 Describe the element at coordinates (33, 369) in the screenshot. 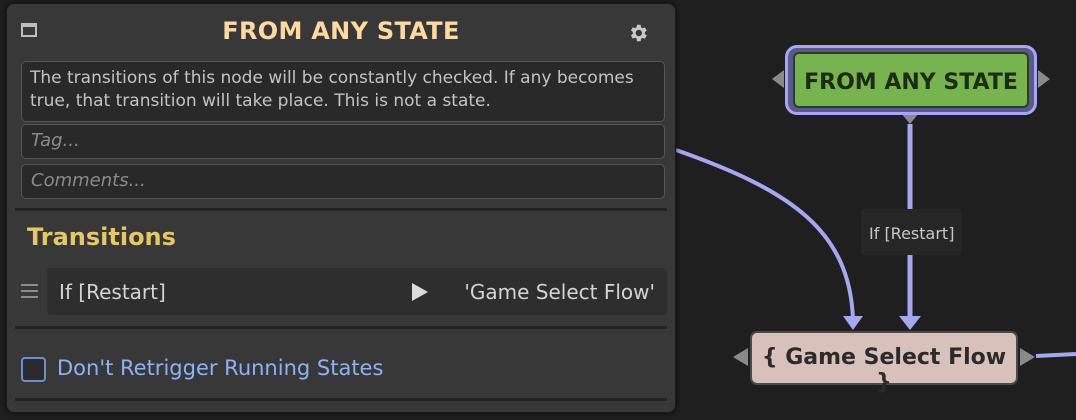

I see `retrigger-checkbox` at that location.